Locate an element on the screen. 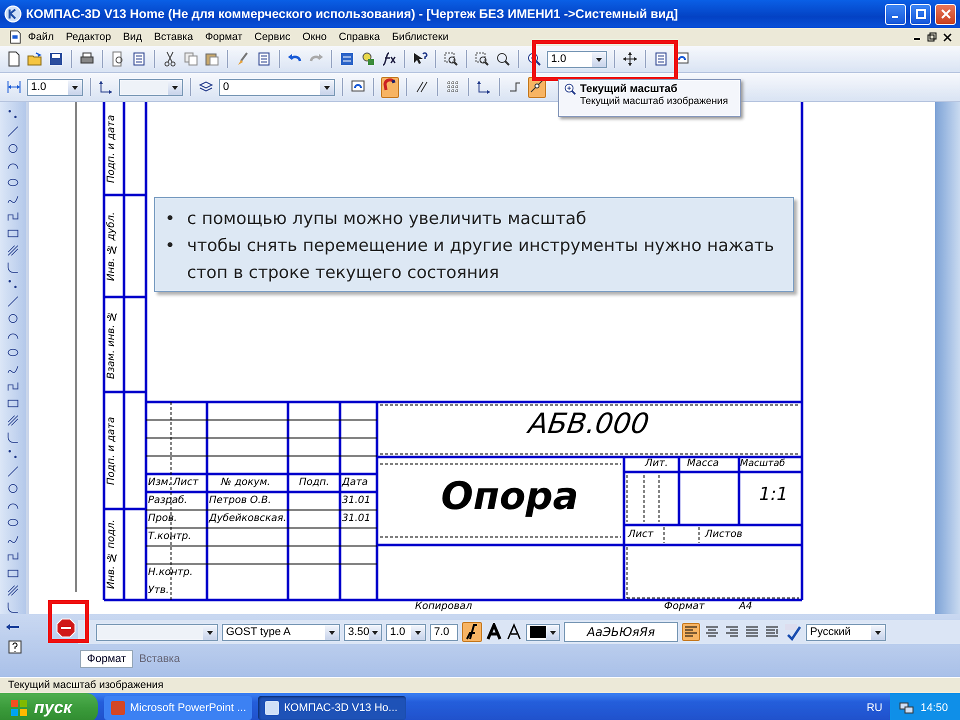 This screenshot has width=960, height=720. menu-item: Сервис is located at coordinates (272, 37).